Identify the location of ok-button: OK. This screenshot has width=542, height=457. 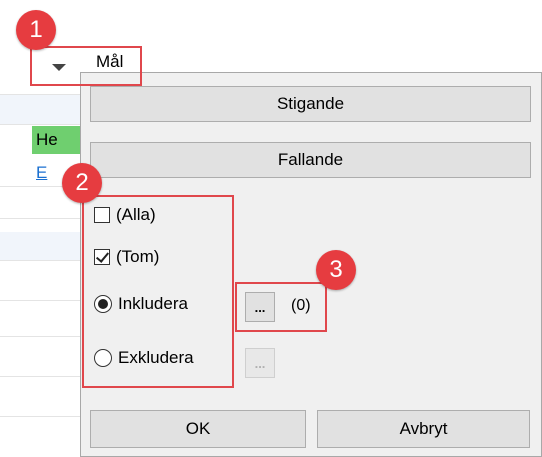
(198, 429).